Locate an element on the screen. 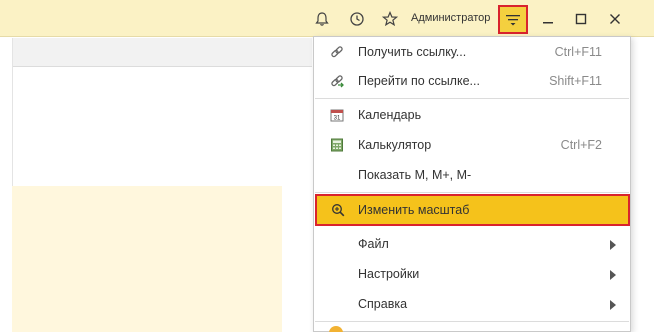  menu-item-goto-link: Перейти по ссылке... Shift+F11 is located at coordinates (472, 81).